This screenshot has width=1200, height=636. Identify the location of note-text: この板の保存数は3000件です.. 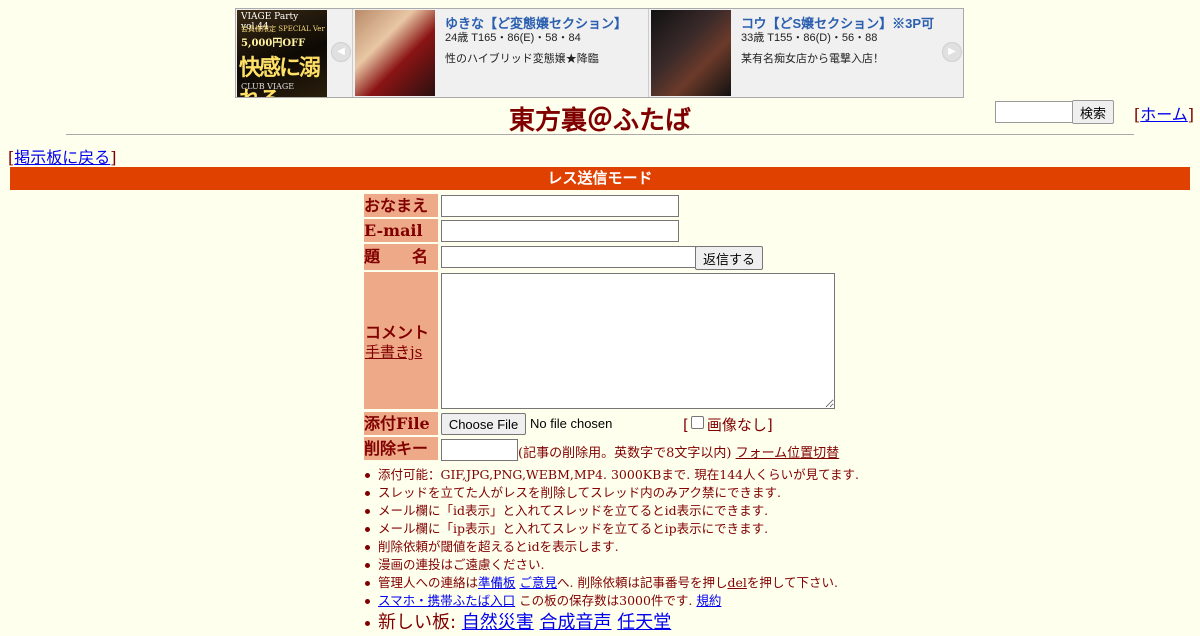
(606, 600).